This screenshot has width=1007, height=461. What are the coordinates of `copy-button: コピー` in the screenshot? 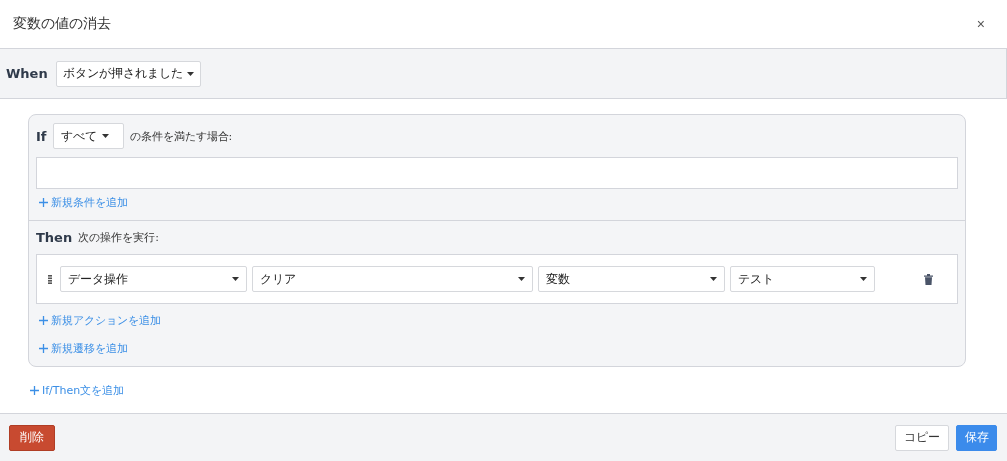 It's located at (922, 437).